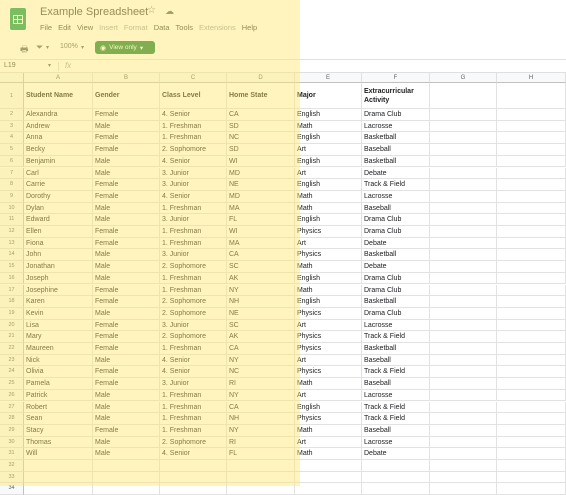 This screenshot has height=495, width=566. What do you see at coordinates (58, 454) in the screenshot?
I see `table-cell: Will` at bounding box center [58, 454].